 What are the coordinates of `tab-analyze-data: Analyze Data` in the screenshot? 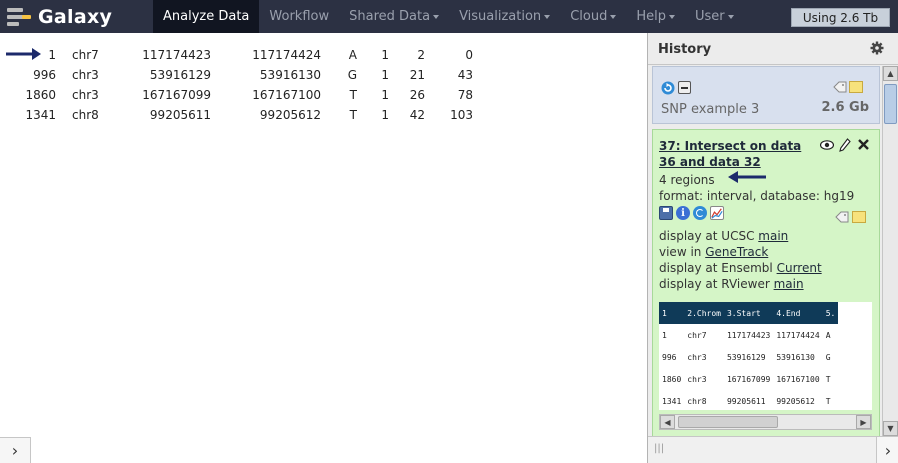 It's located at (206, 16).